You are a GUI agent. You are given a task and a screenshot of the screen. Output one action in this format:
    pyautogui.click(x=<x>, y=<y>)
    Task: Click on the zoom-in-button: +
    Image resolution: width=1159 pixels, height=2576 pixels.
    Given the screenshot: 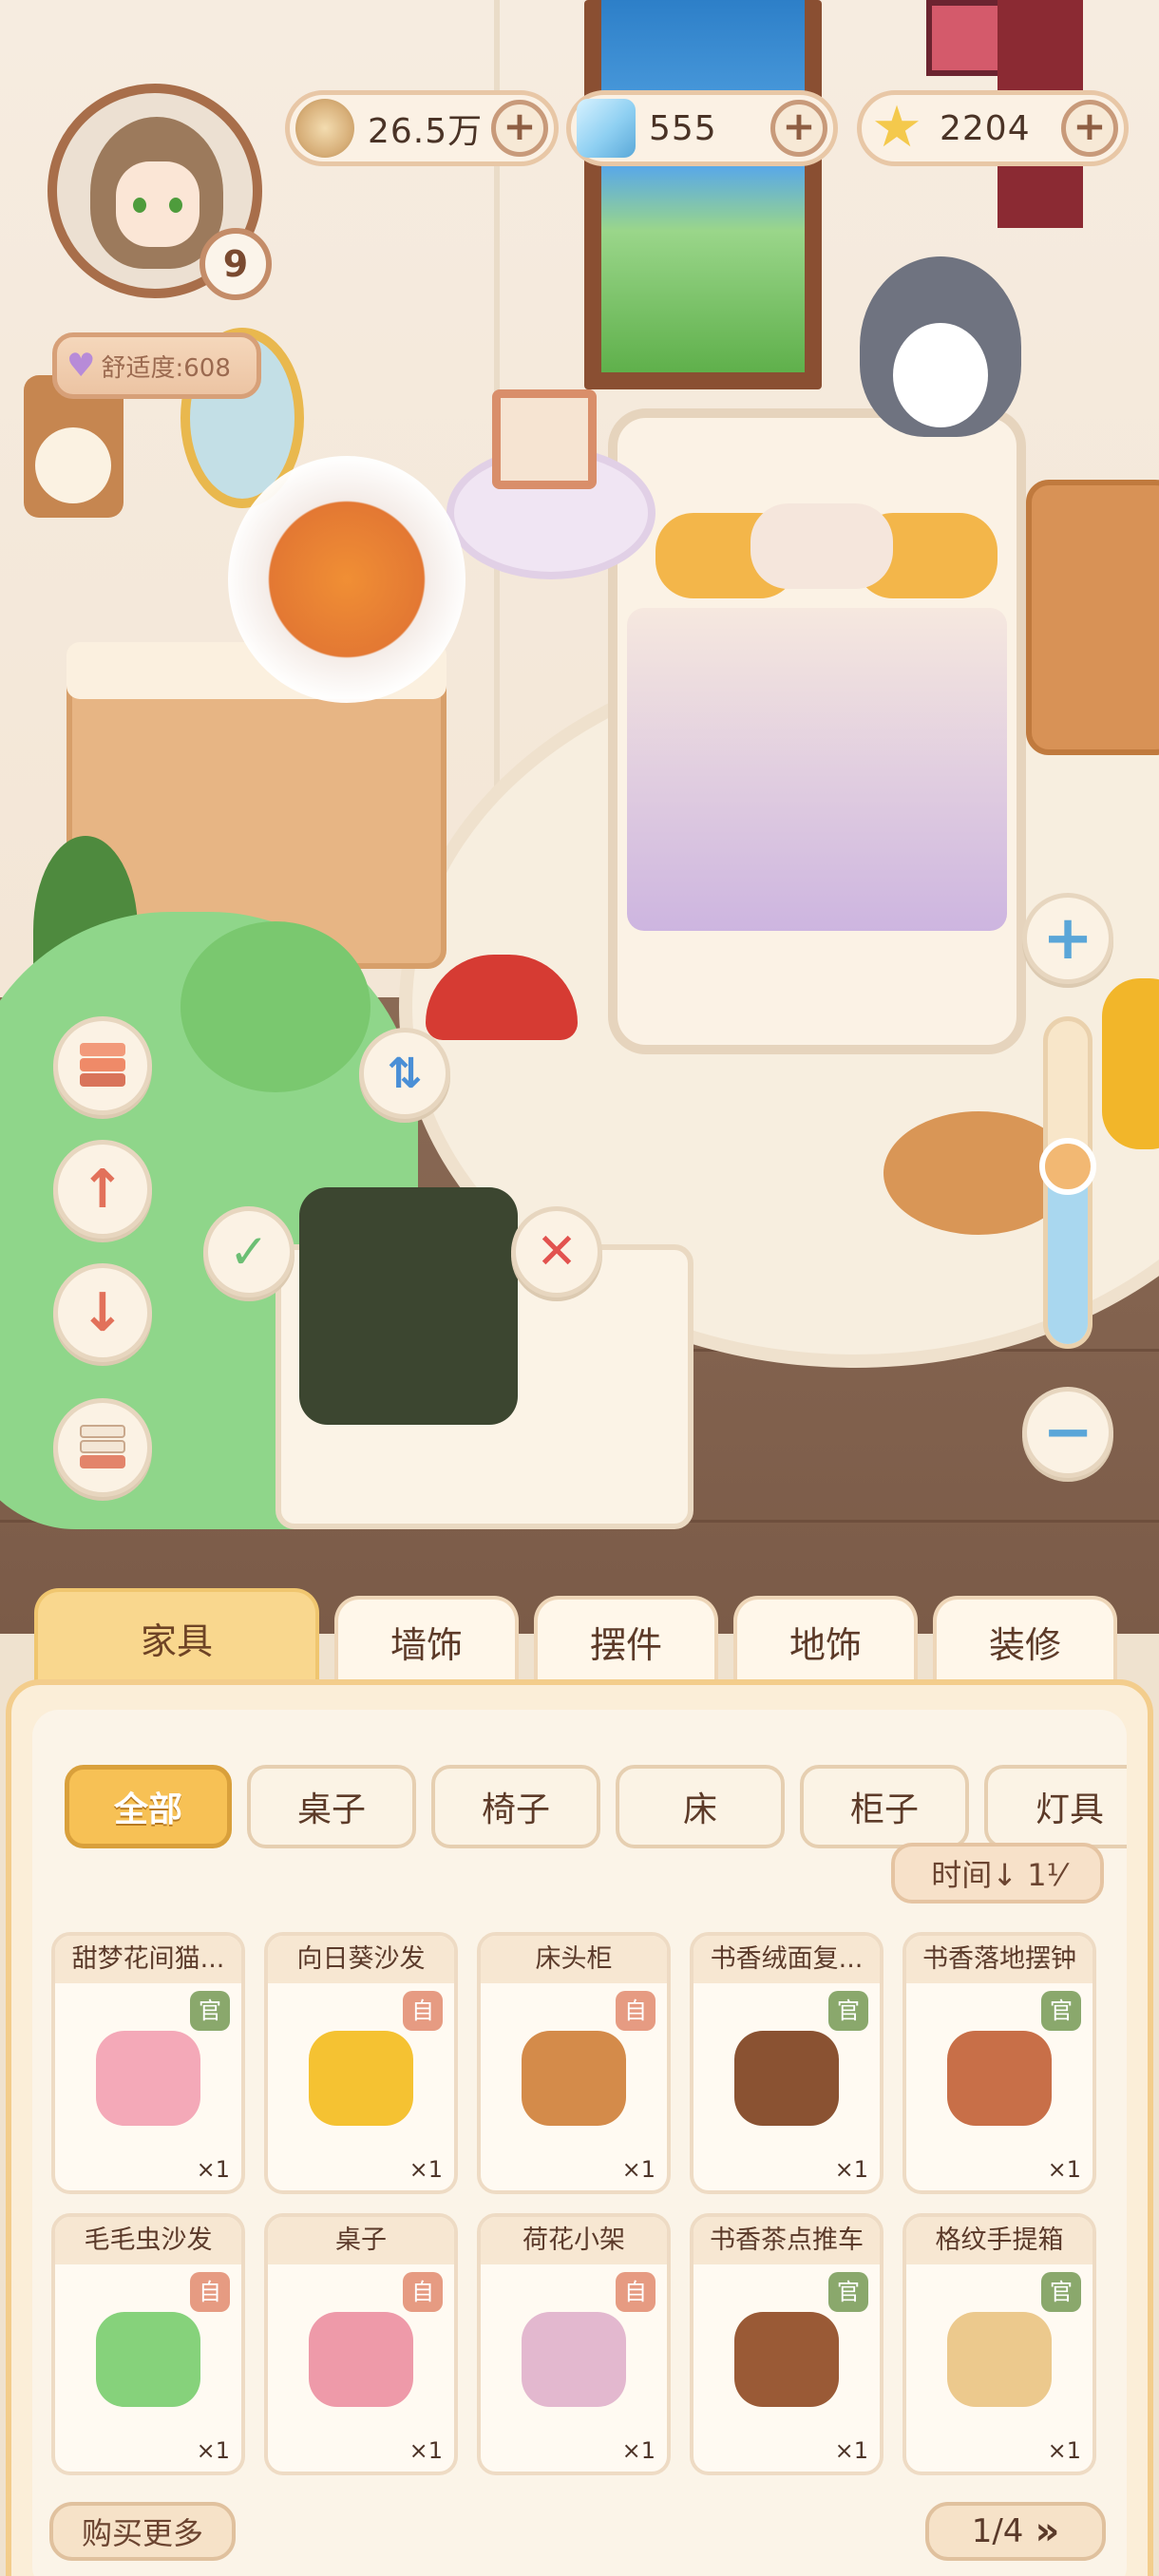 What is the action you would take?
    pyautogui.click(x=1067, y=938)
    